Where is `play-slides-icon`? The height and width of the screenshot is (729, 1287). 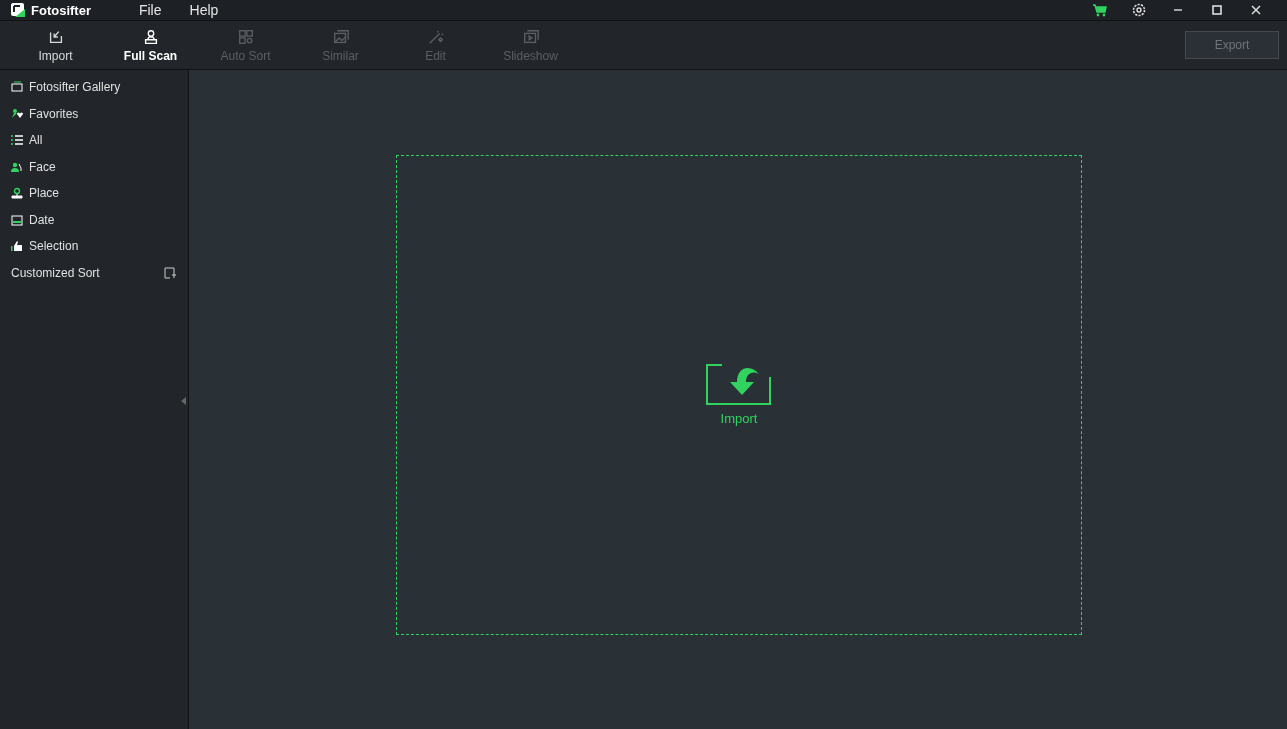 play-slides-icon is located at coordinates (530, 36).